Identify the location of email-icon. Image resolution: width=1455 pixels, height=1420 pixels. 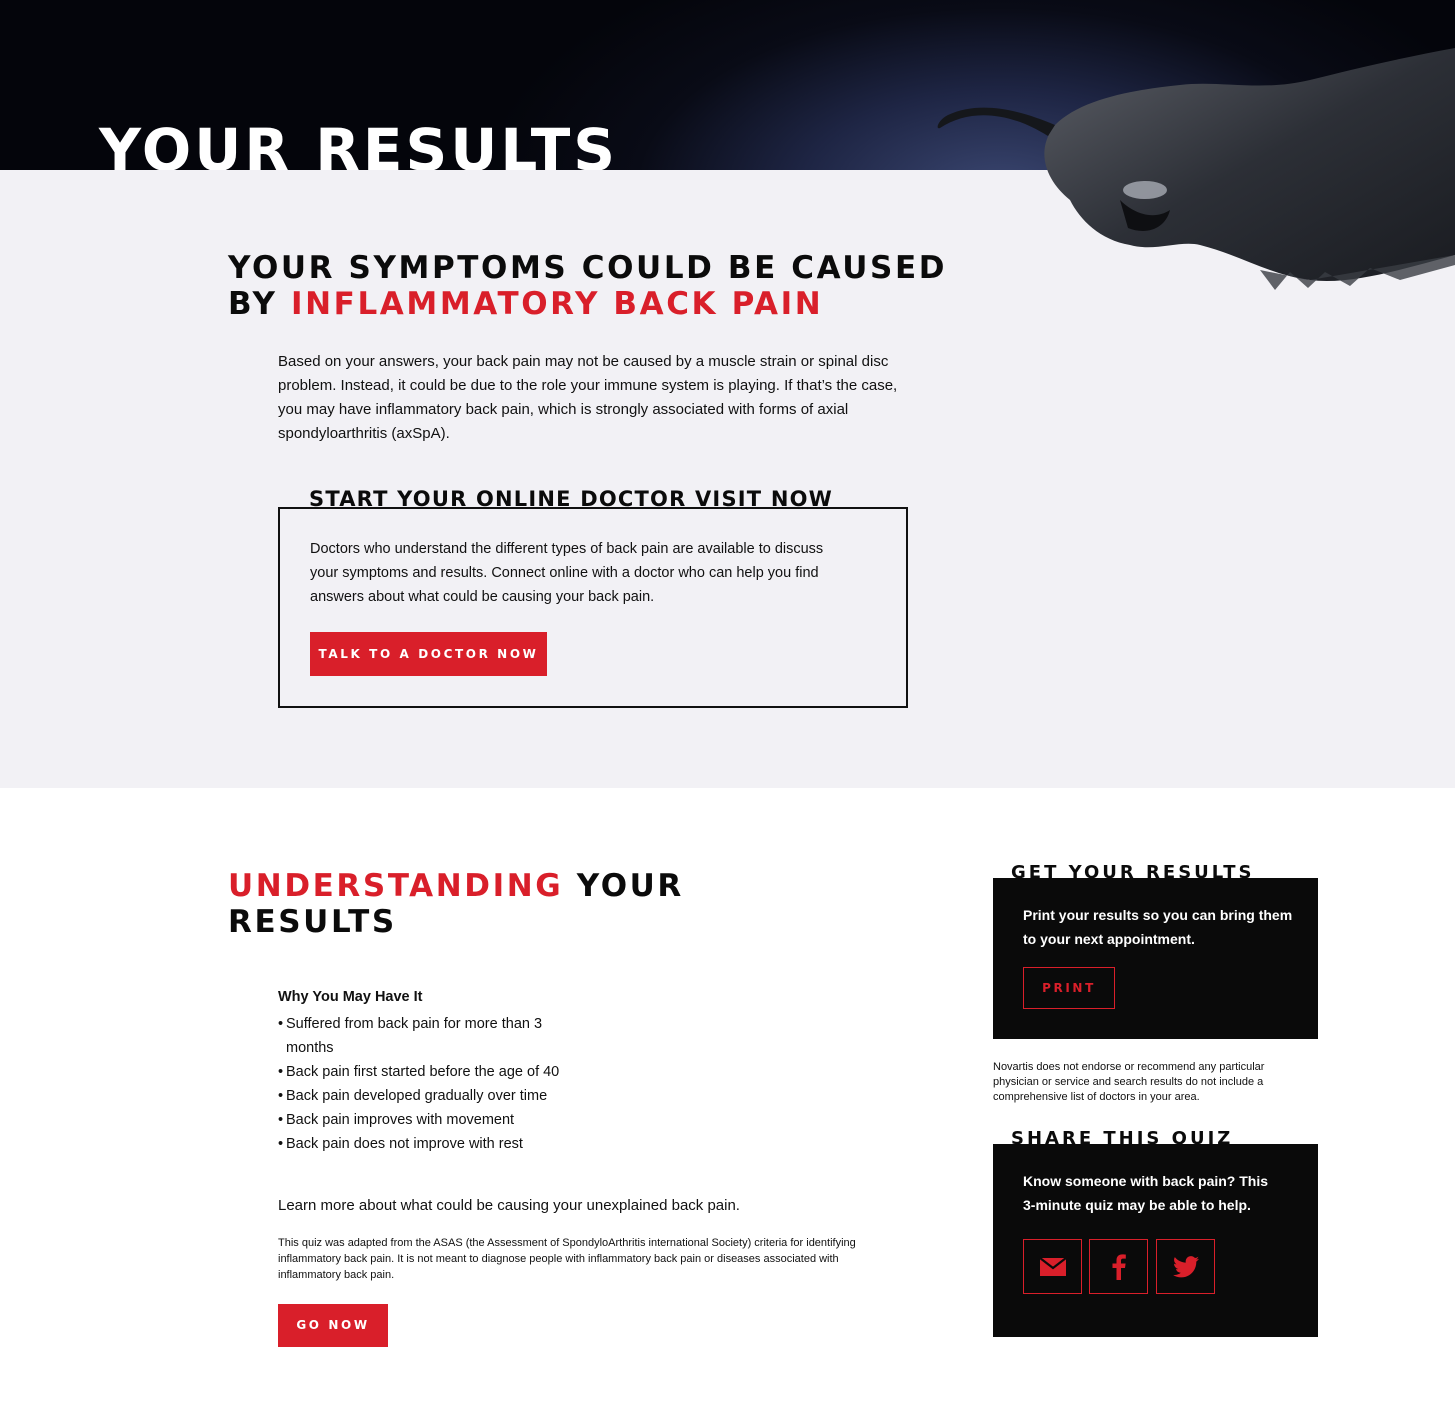
(1052, 1266).